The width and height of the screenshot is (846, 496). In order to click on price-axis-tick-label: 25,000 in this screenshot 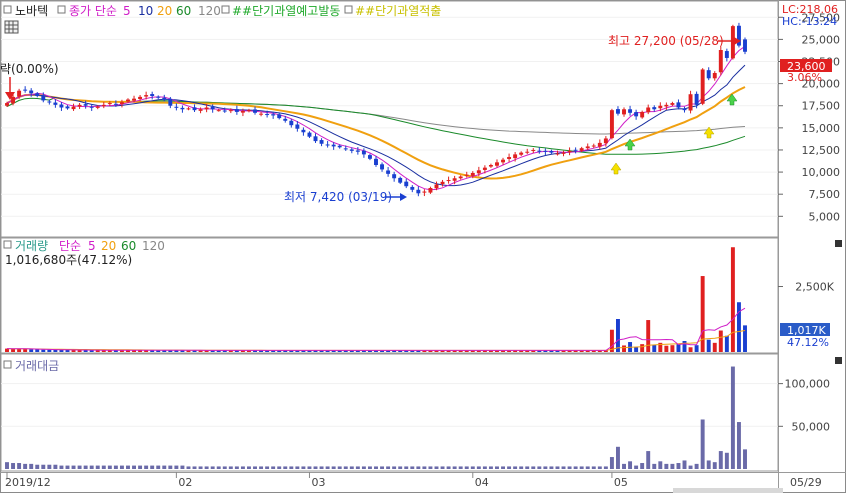, I will do `click(821, 39)`.